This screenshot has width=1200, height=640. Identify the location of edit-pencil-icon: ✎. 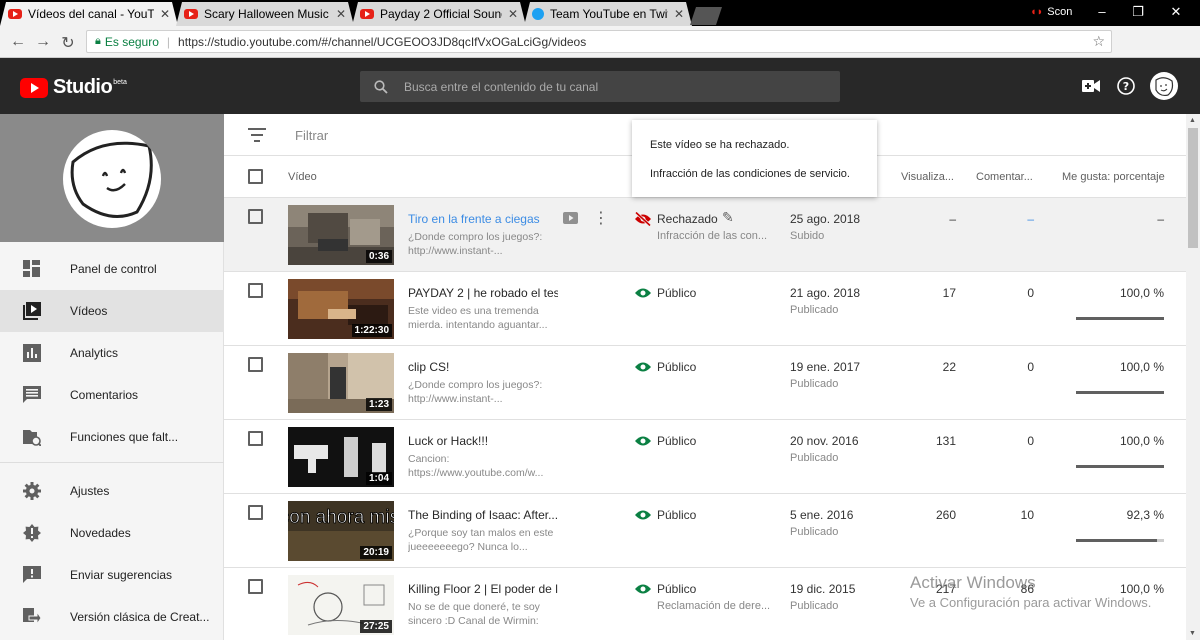
(728, 217).